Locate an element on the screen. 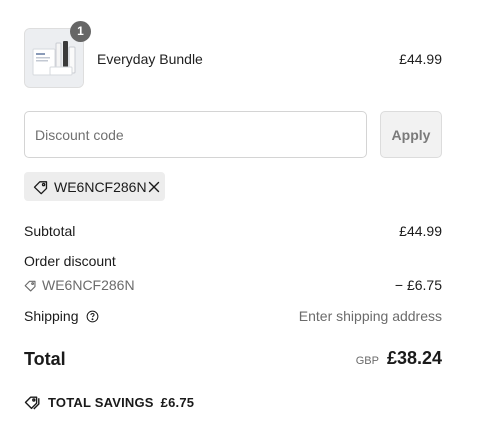  order-discount-label: Order discount is located at coordinates (70, 261).